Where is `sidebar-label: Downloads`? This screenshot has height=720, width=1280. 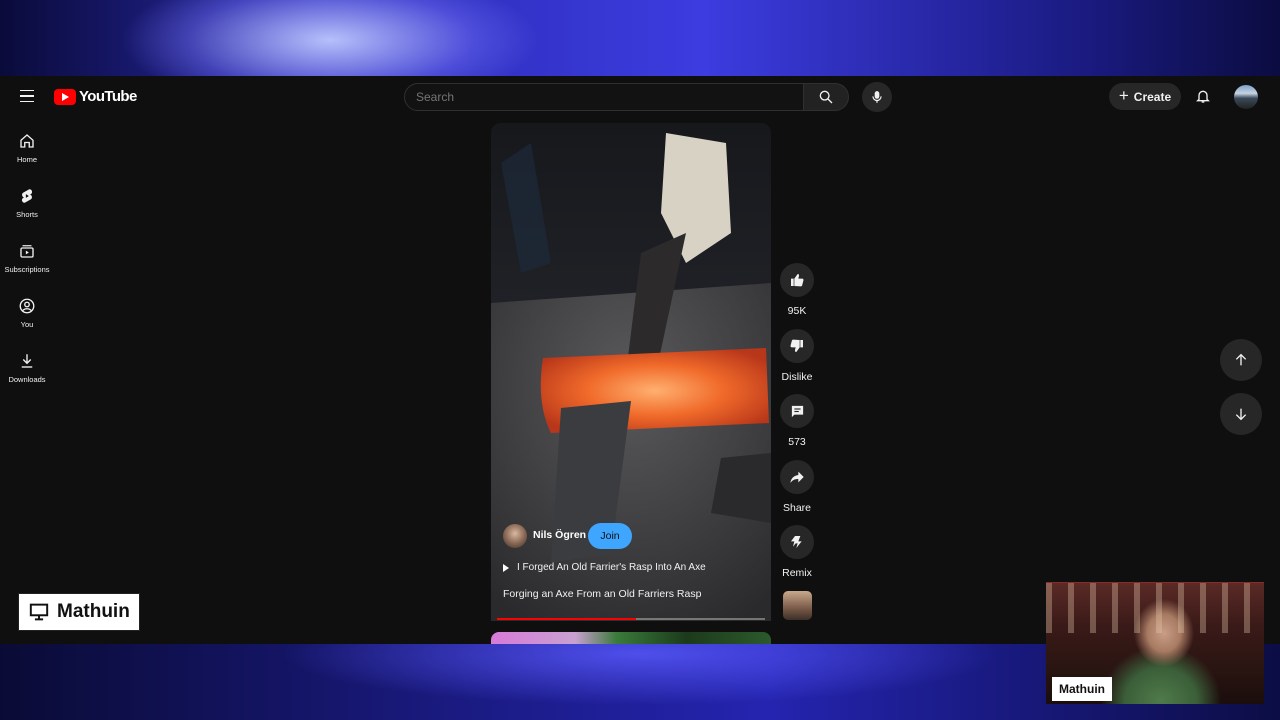
sidebar-label: Downloads is located at coordinates (27, 379).